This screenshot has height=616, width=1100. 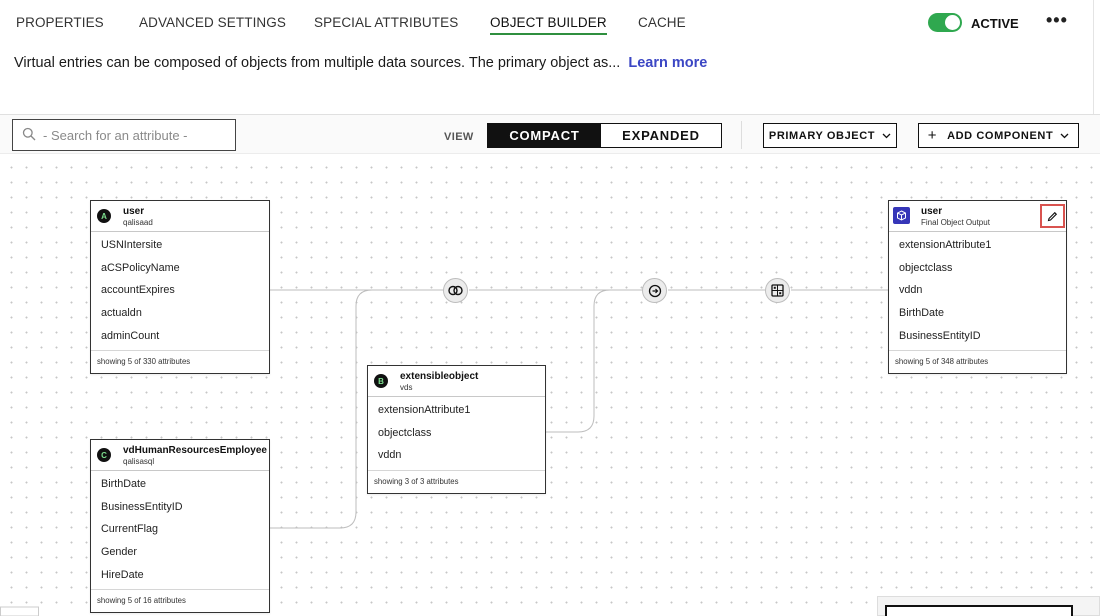 I want to click on calculator-icon, so click(x=777, y=290).